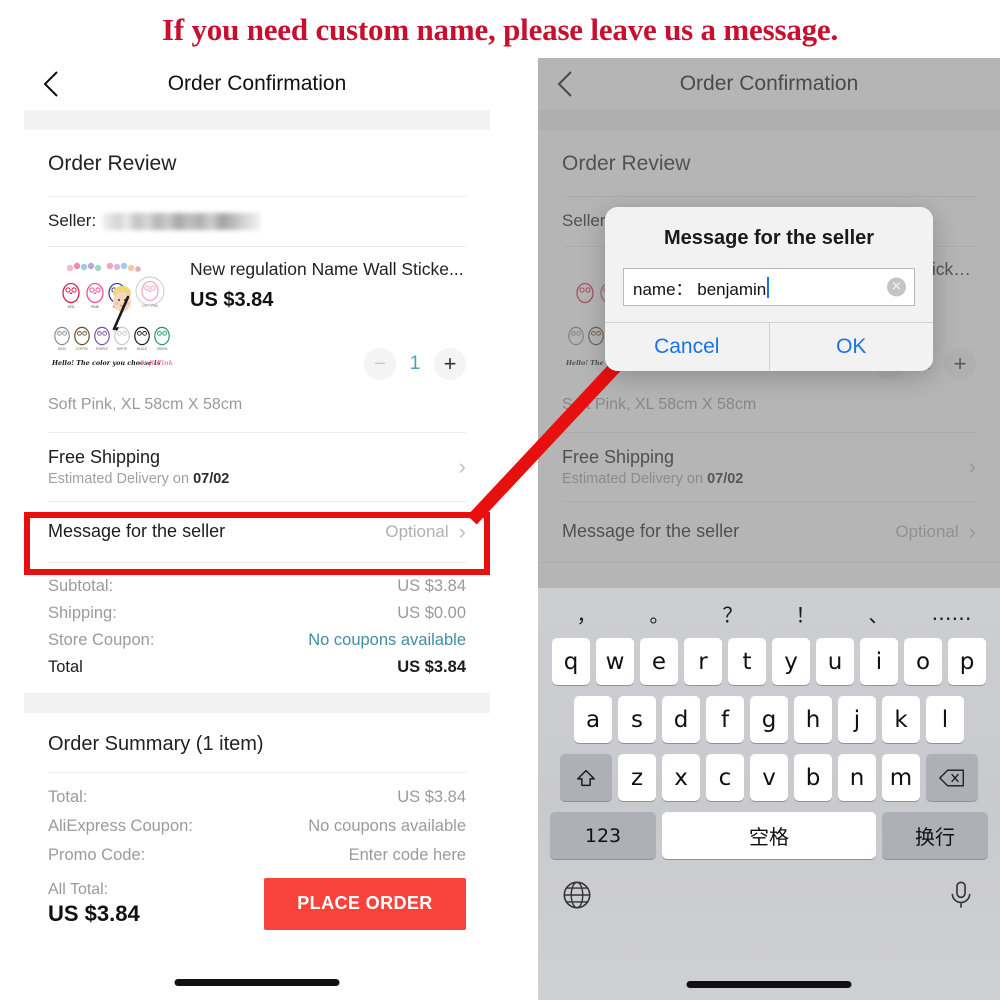 The image size is (1000, 1000). Describe the element at coordinates (659, 613) in the screenshot. I see `suggestion-key: 。` at that location.